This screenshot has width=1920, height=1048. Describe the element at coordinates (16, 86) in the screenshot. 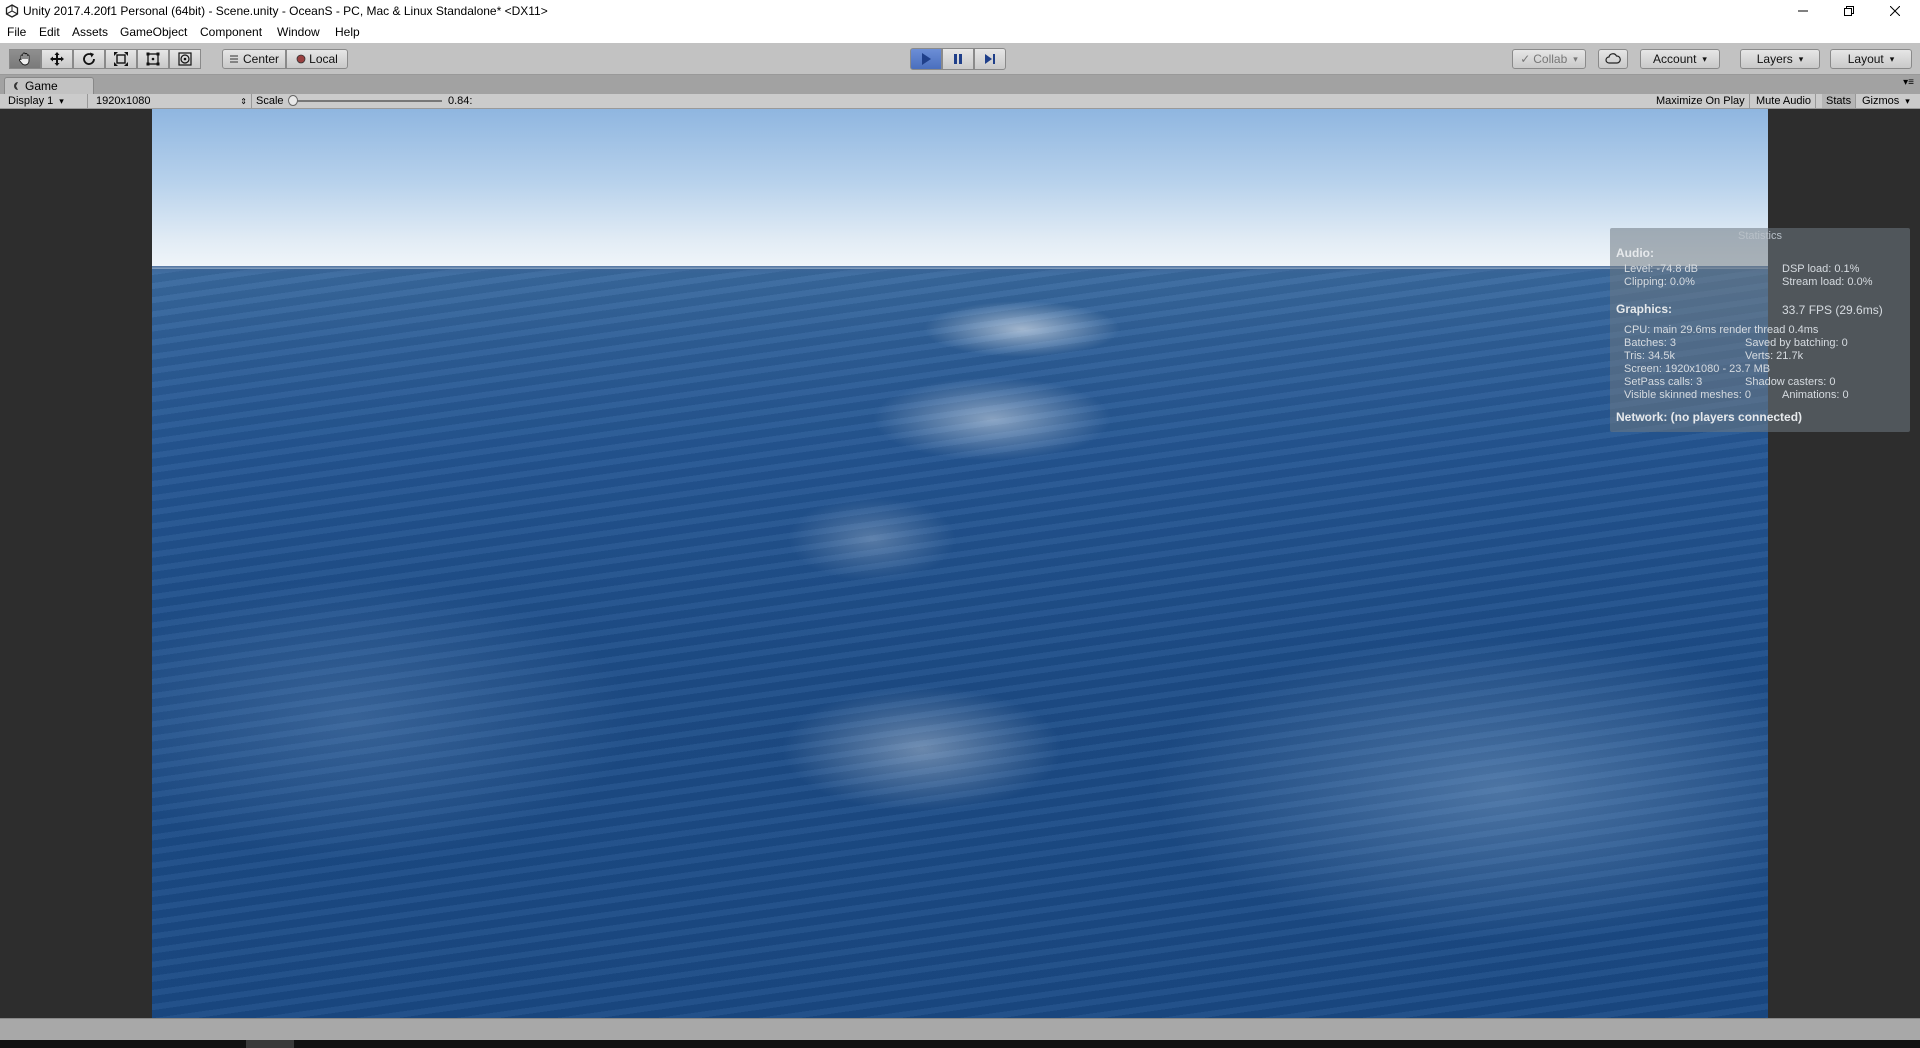

I see `game-icon` at that location.